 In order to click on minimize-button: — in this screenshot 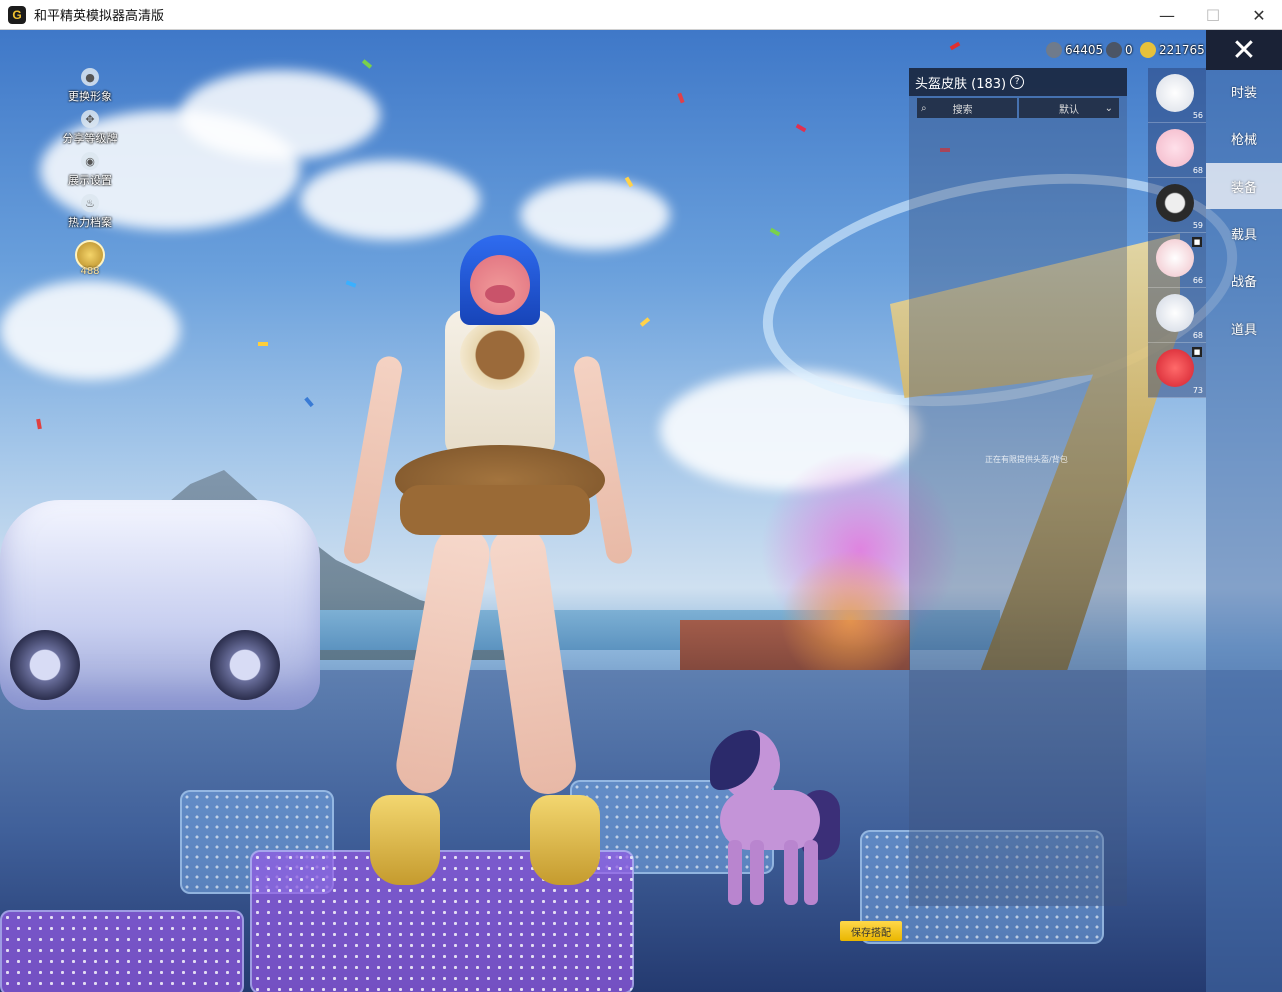, I will do `click(1167, 15)`.